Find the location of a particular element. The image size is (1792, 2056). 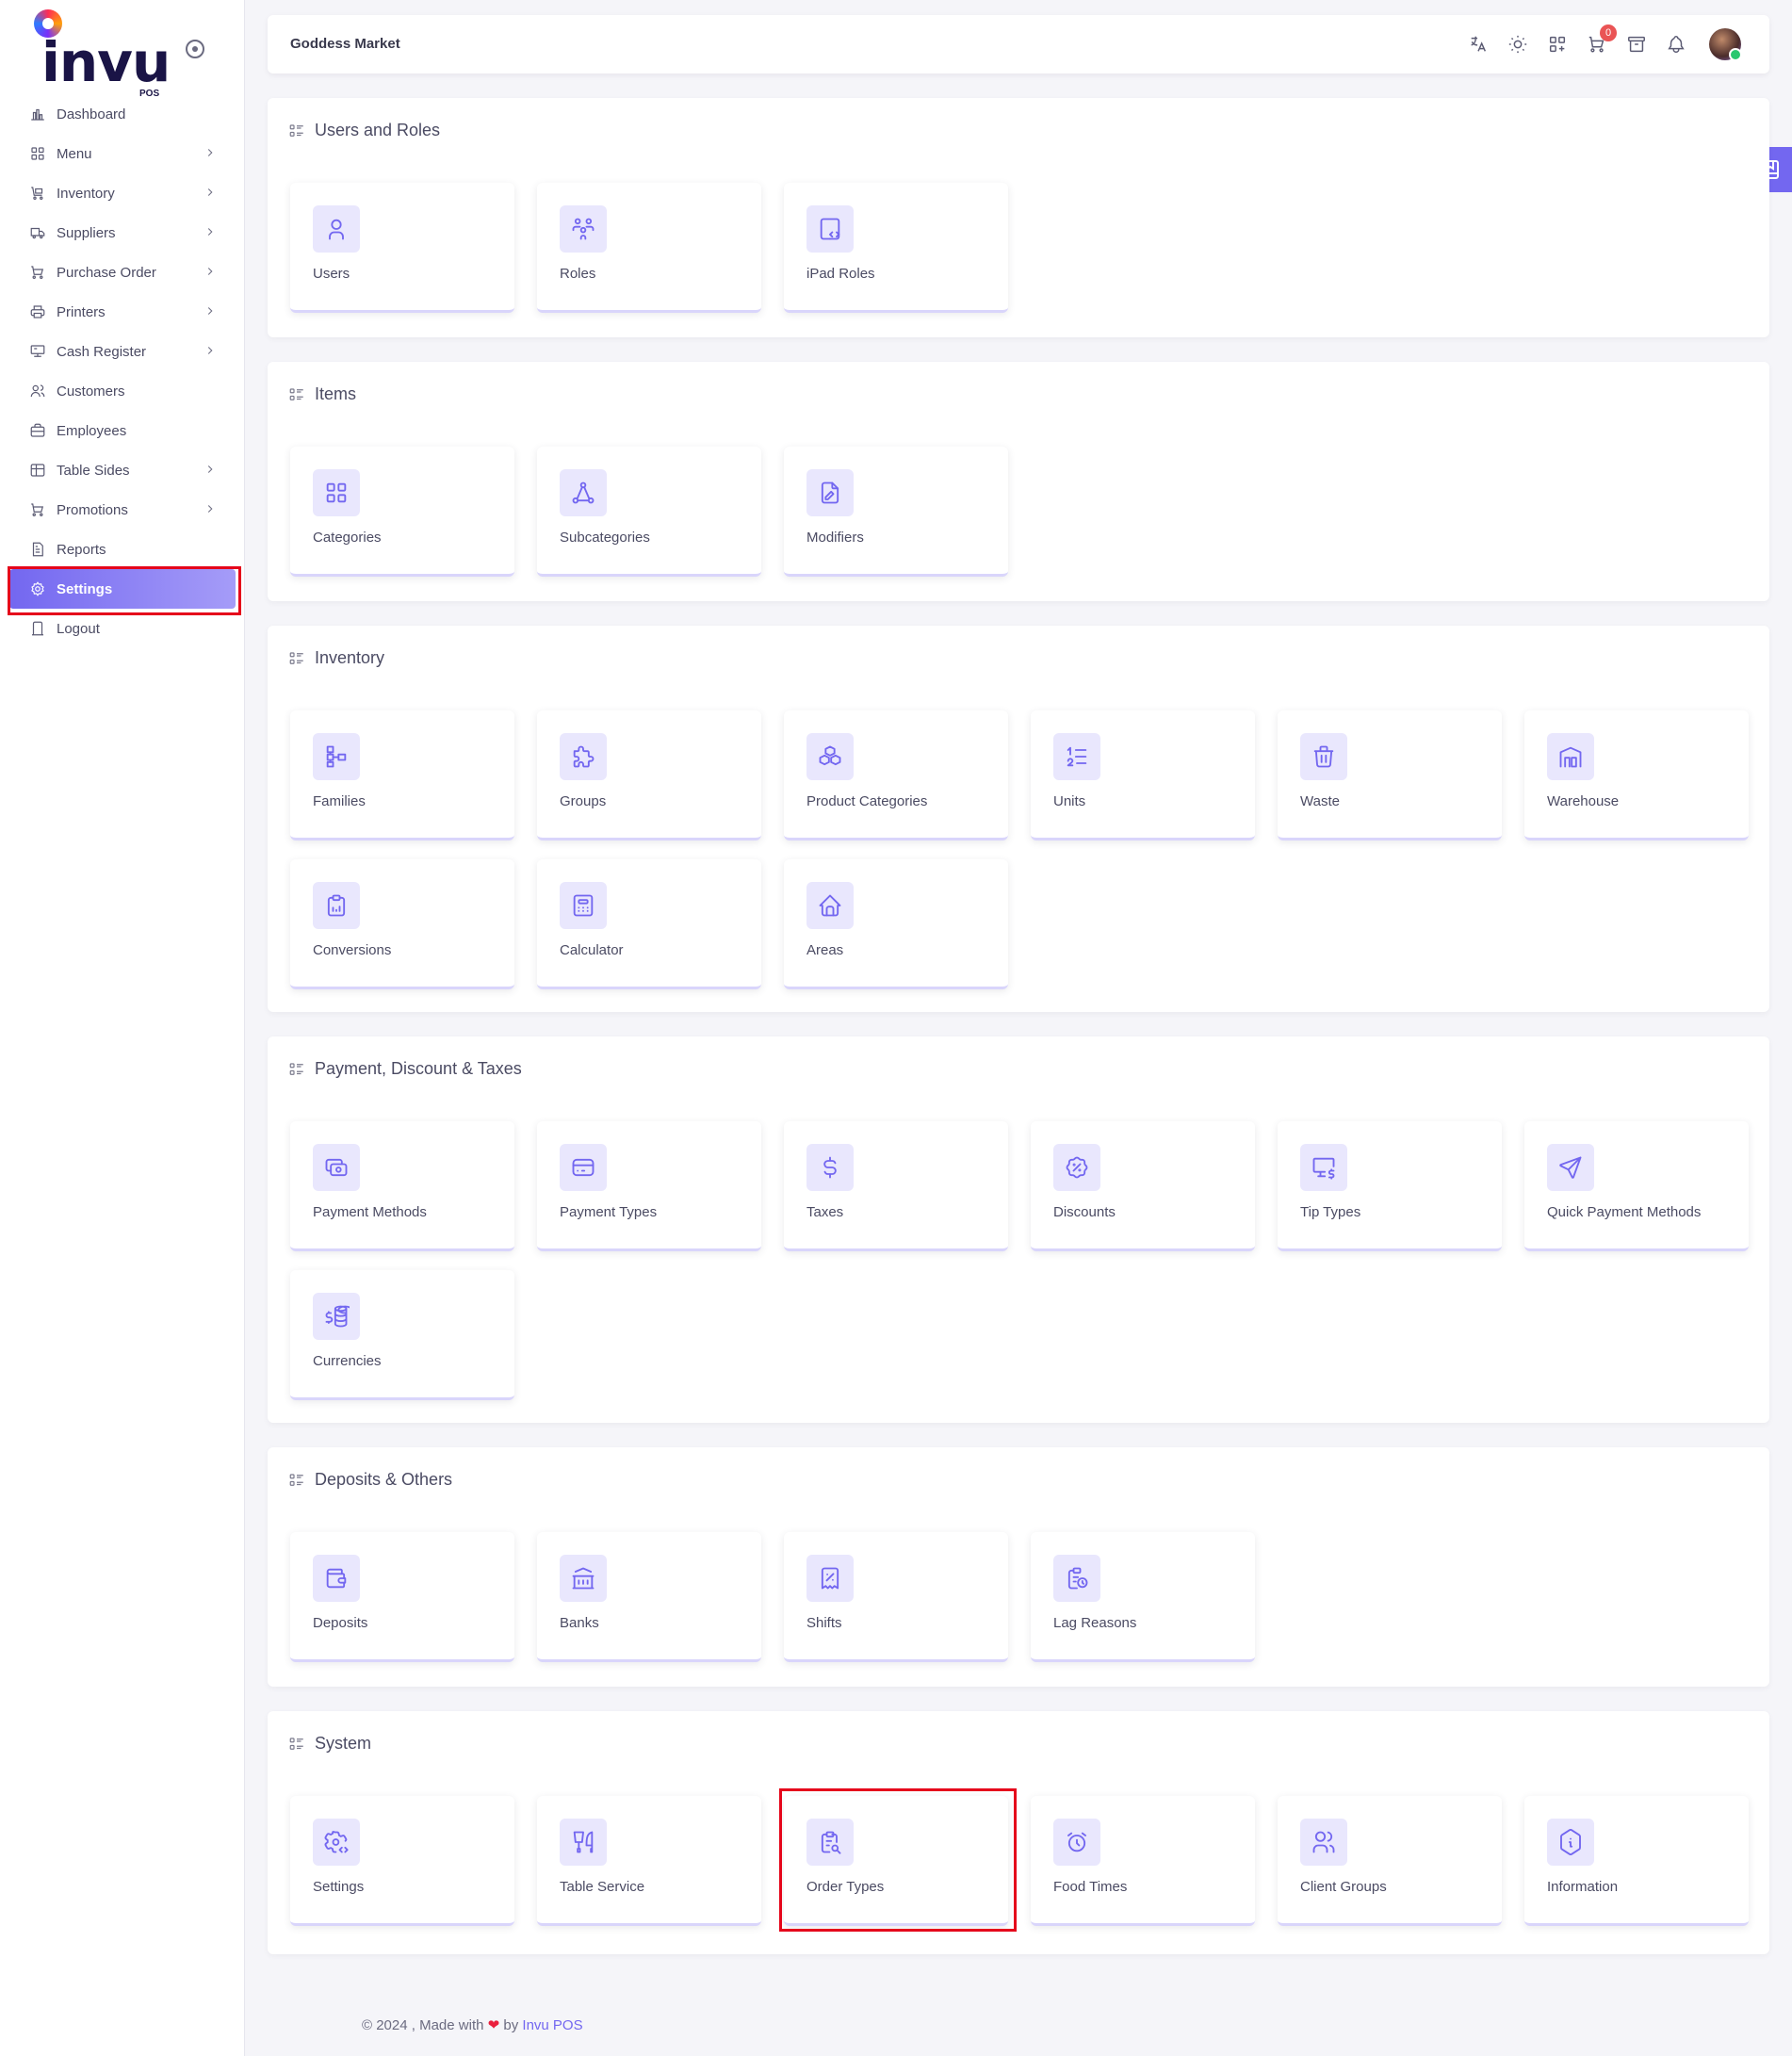

settings-card-users: Users is located at coordinates (402, 248).